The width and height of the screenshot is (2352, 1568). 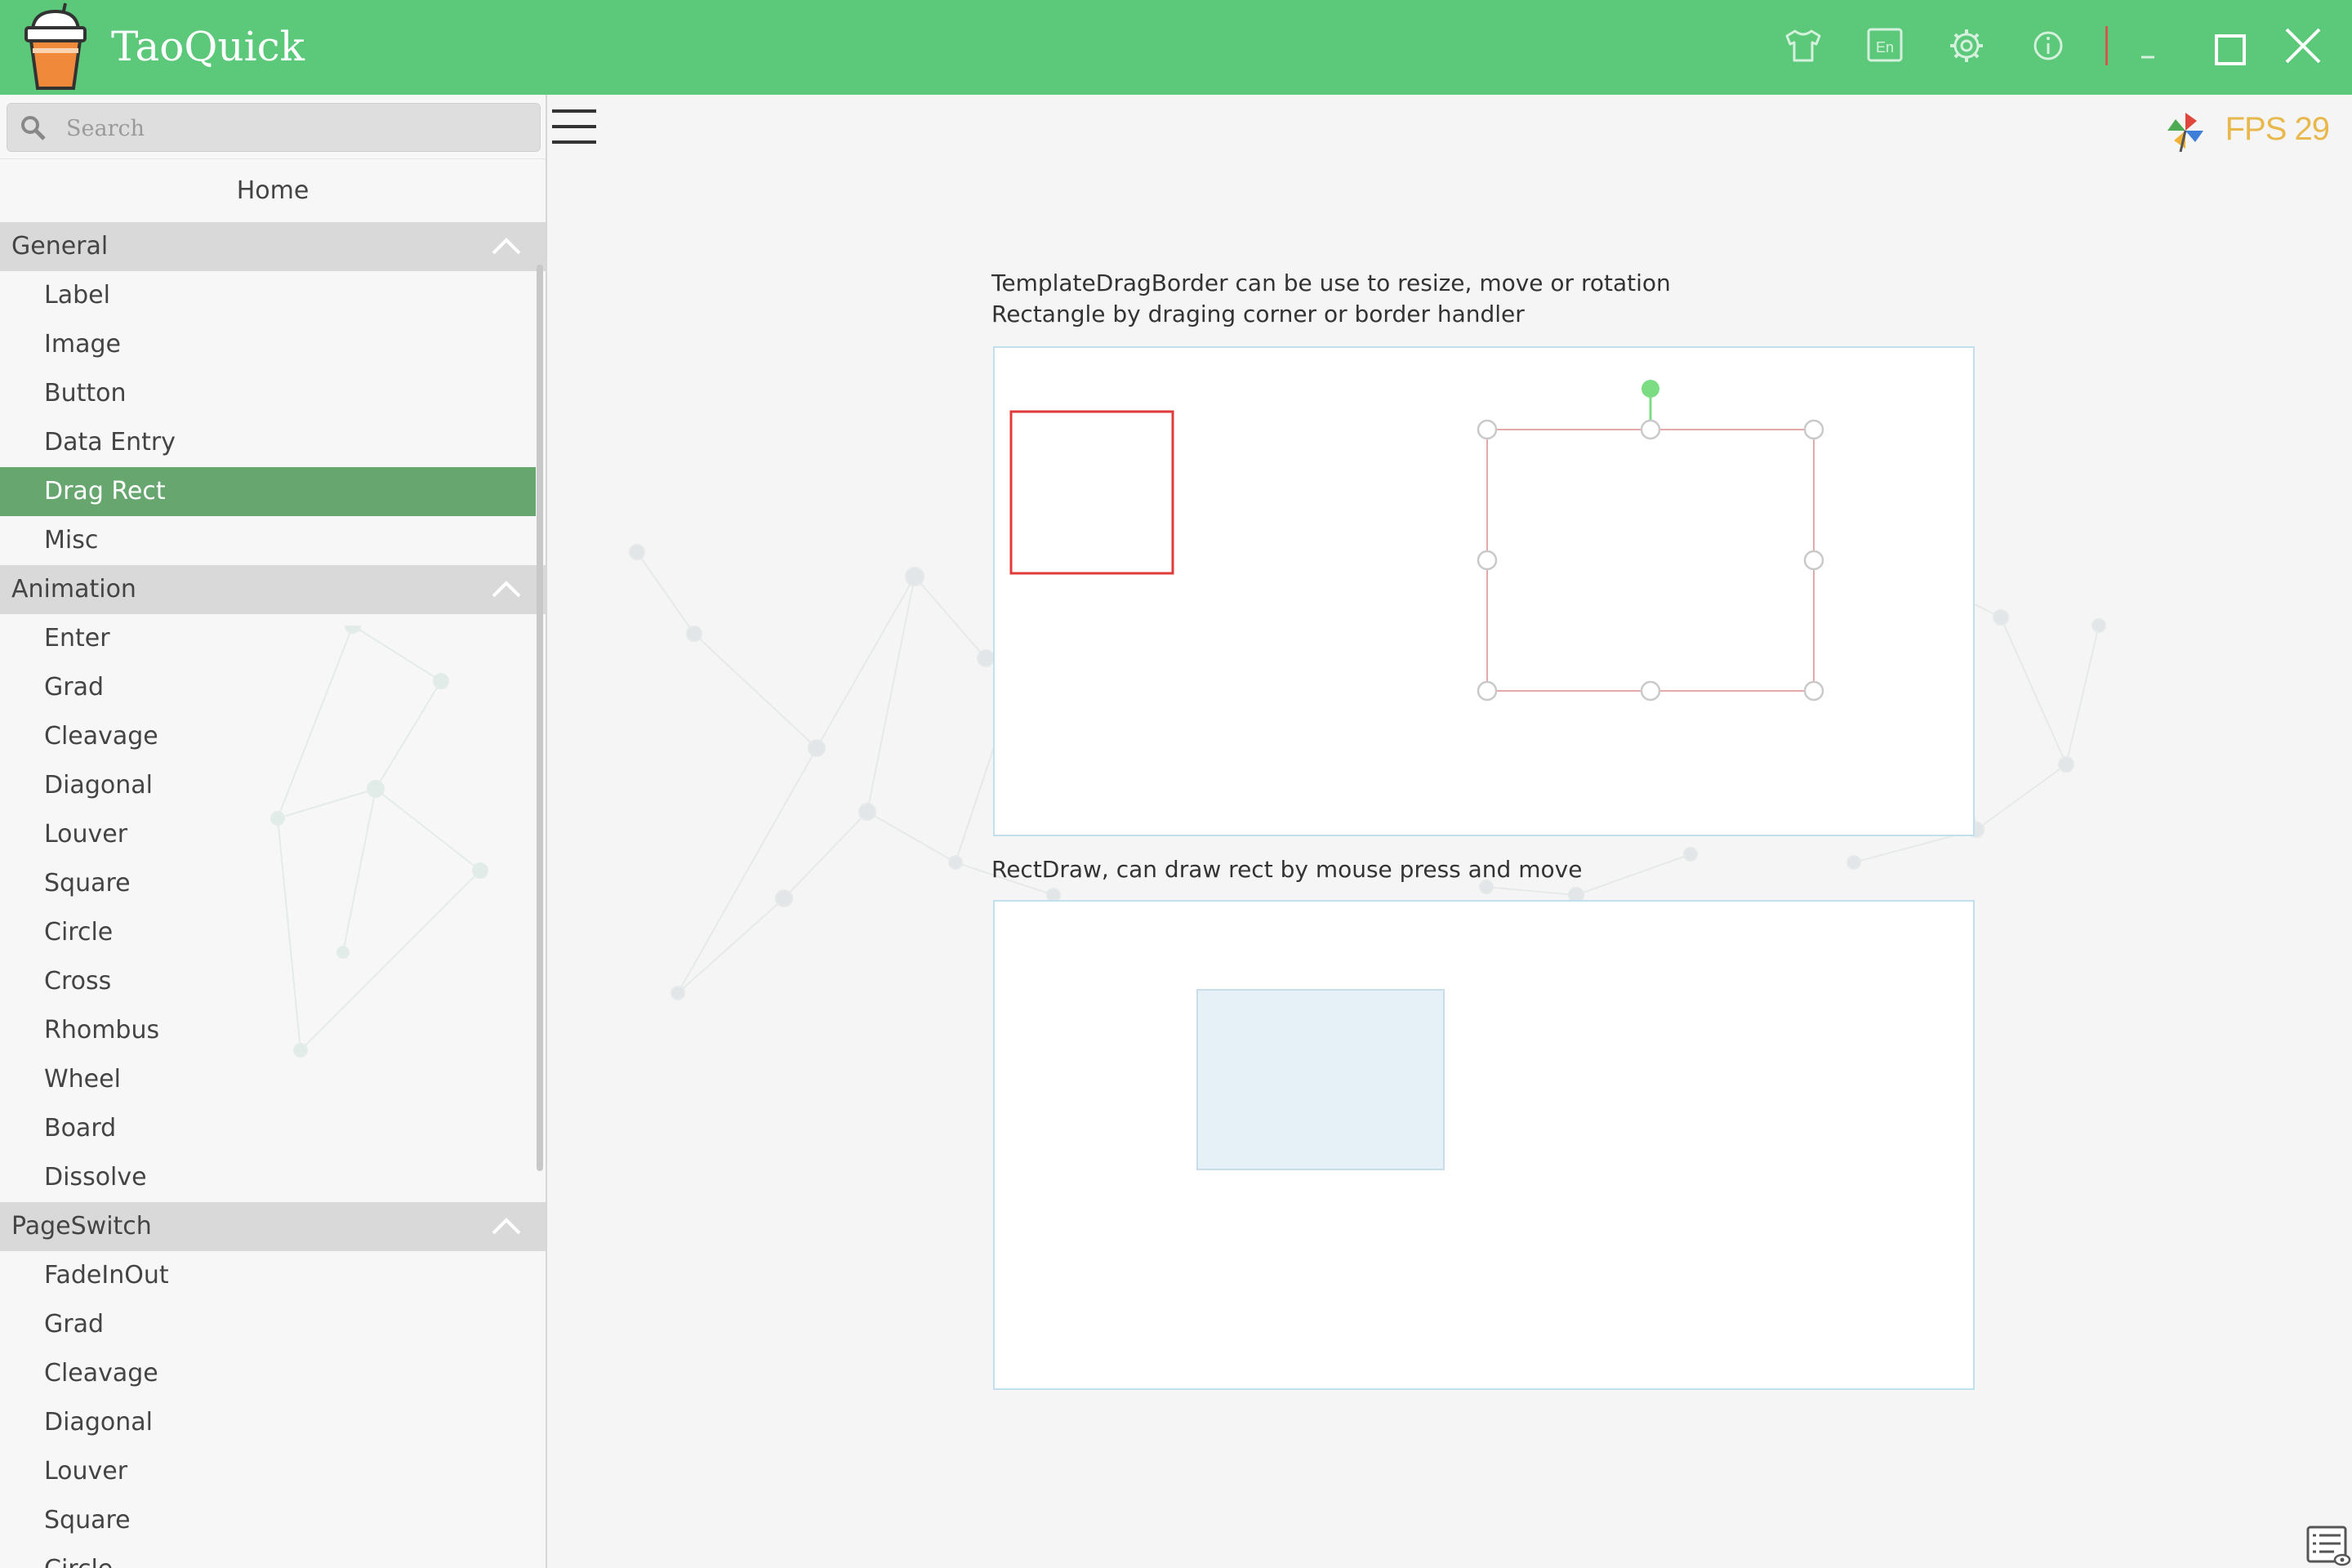 What do you see at coordinates (1176, 47) in the screenshot?
I see `title-bar: TaoQuick En` at bounding box center [1176, 47].